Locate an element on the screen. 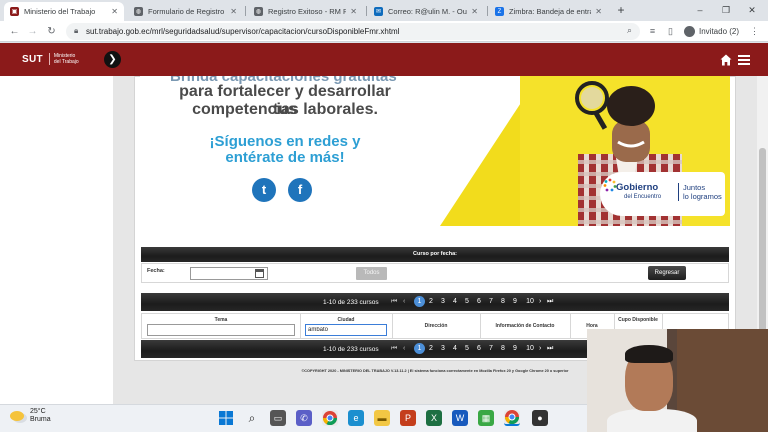 The width and height of the screenshot is (768, 432). webcam-hair is located at coordinates (649, 354).